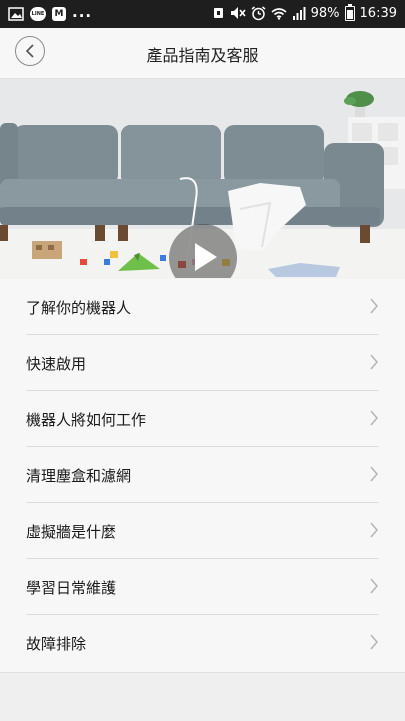 The height and width of the screenshot is (721, 405). What do you see at coordinates (279, 13) in the screenshot?
I see `wifi-icon` at bounding box center [279, 13].